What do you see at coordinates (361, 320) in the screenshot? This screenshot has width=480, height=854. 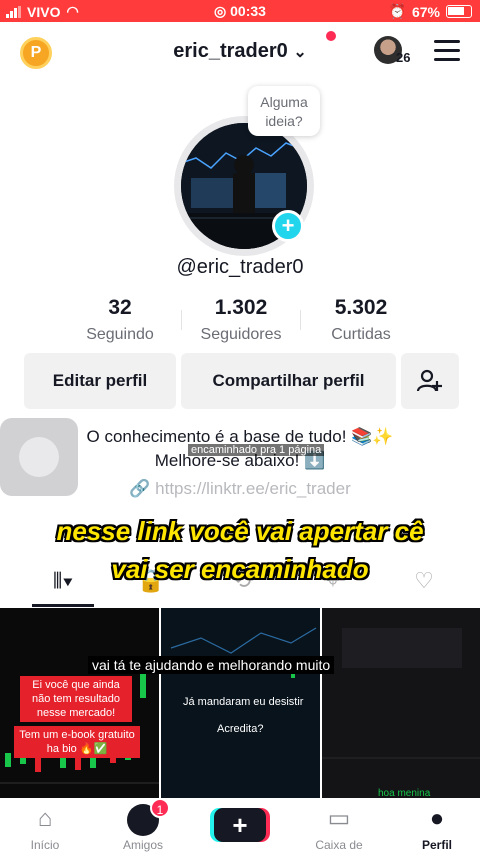 I see `stat-likes: 5.302 Curtidas` at bounding box center [361, 320].